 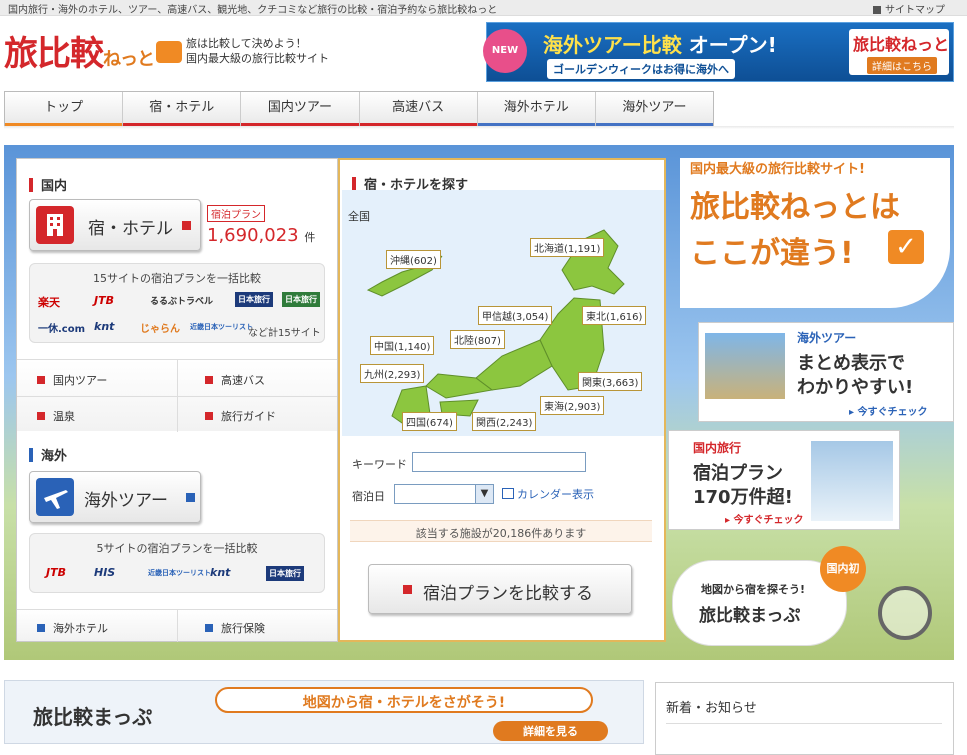 I want to click on cardB-line2: 170万件超!, so click(x=743, y=497).